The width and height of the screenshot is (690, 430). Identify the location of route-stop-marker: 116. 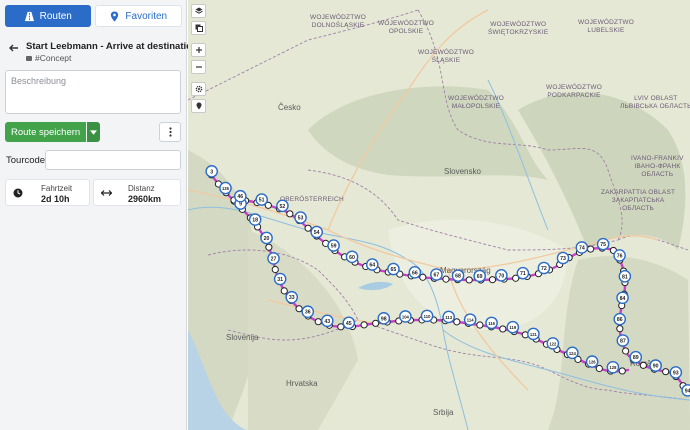
(491, 323).